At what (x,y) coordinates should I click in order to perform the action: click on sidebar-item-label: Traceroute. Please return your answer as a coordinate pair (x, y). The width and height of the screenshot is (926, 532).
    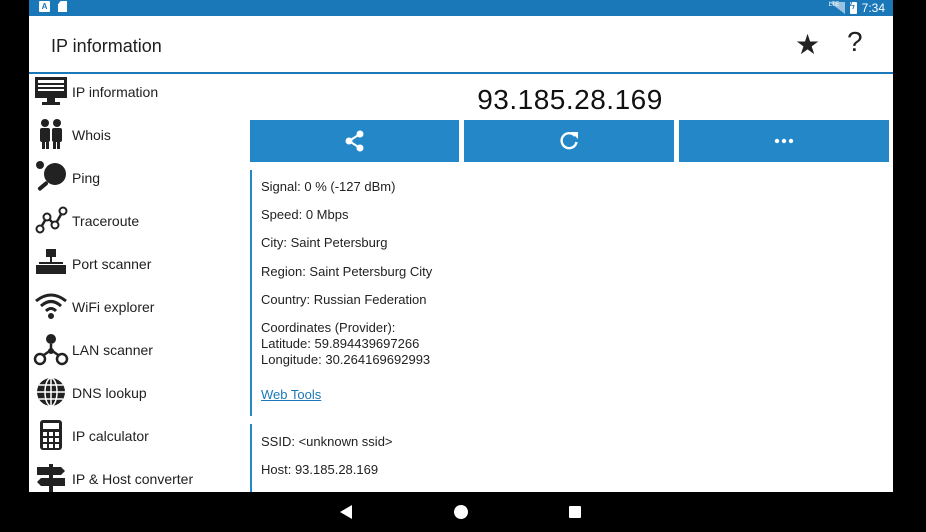
    Looking at the image, I should click on (106, 221).